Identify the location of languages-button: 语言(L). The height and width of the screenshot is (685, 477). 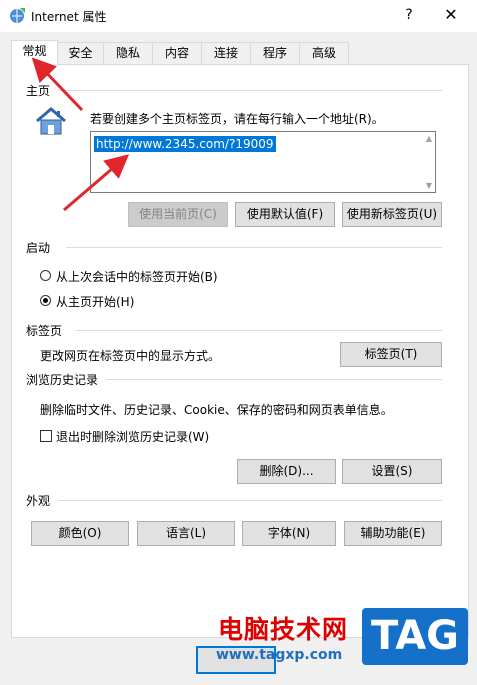
(186, 533).